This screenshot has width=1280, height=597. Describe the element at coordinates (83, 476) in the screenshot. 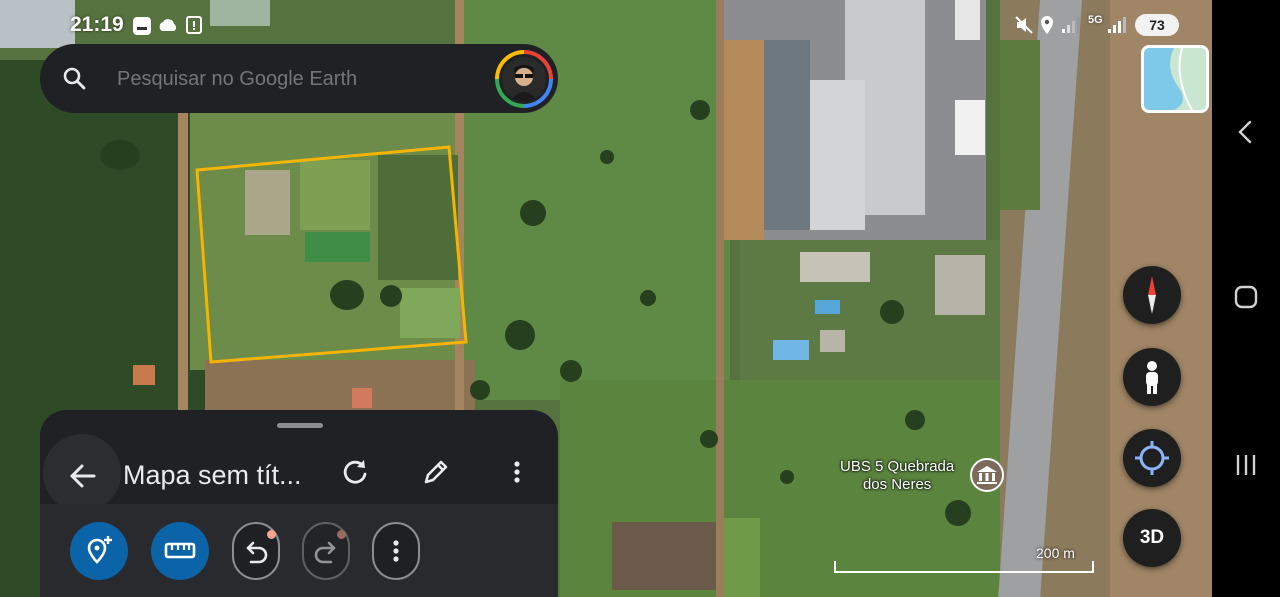

I see `arrow-back-icon` at that location.